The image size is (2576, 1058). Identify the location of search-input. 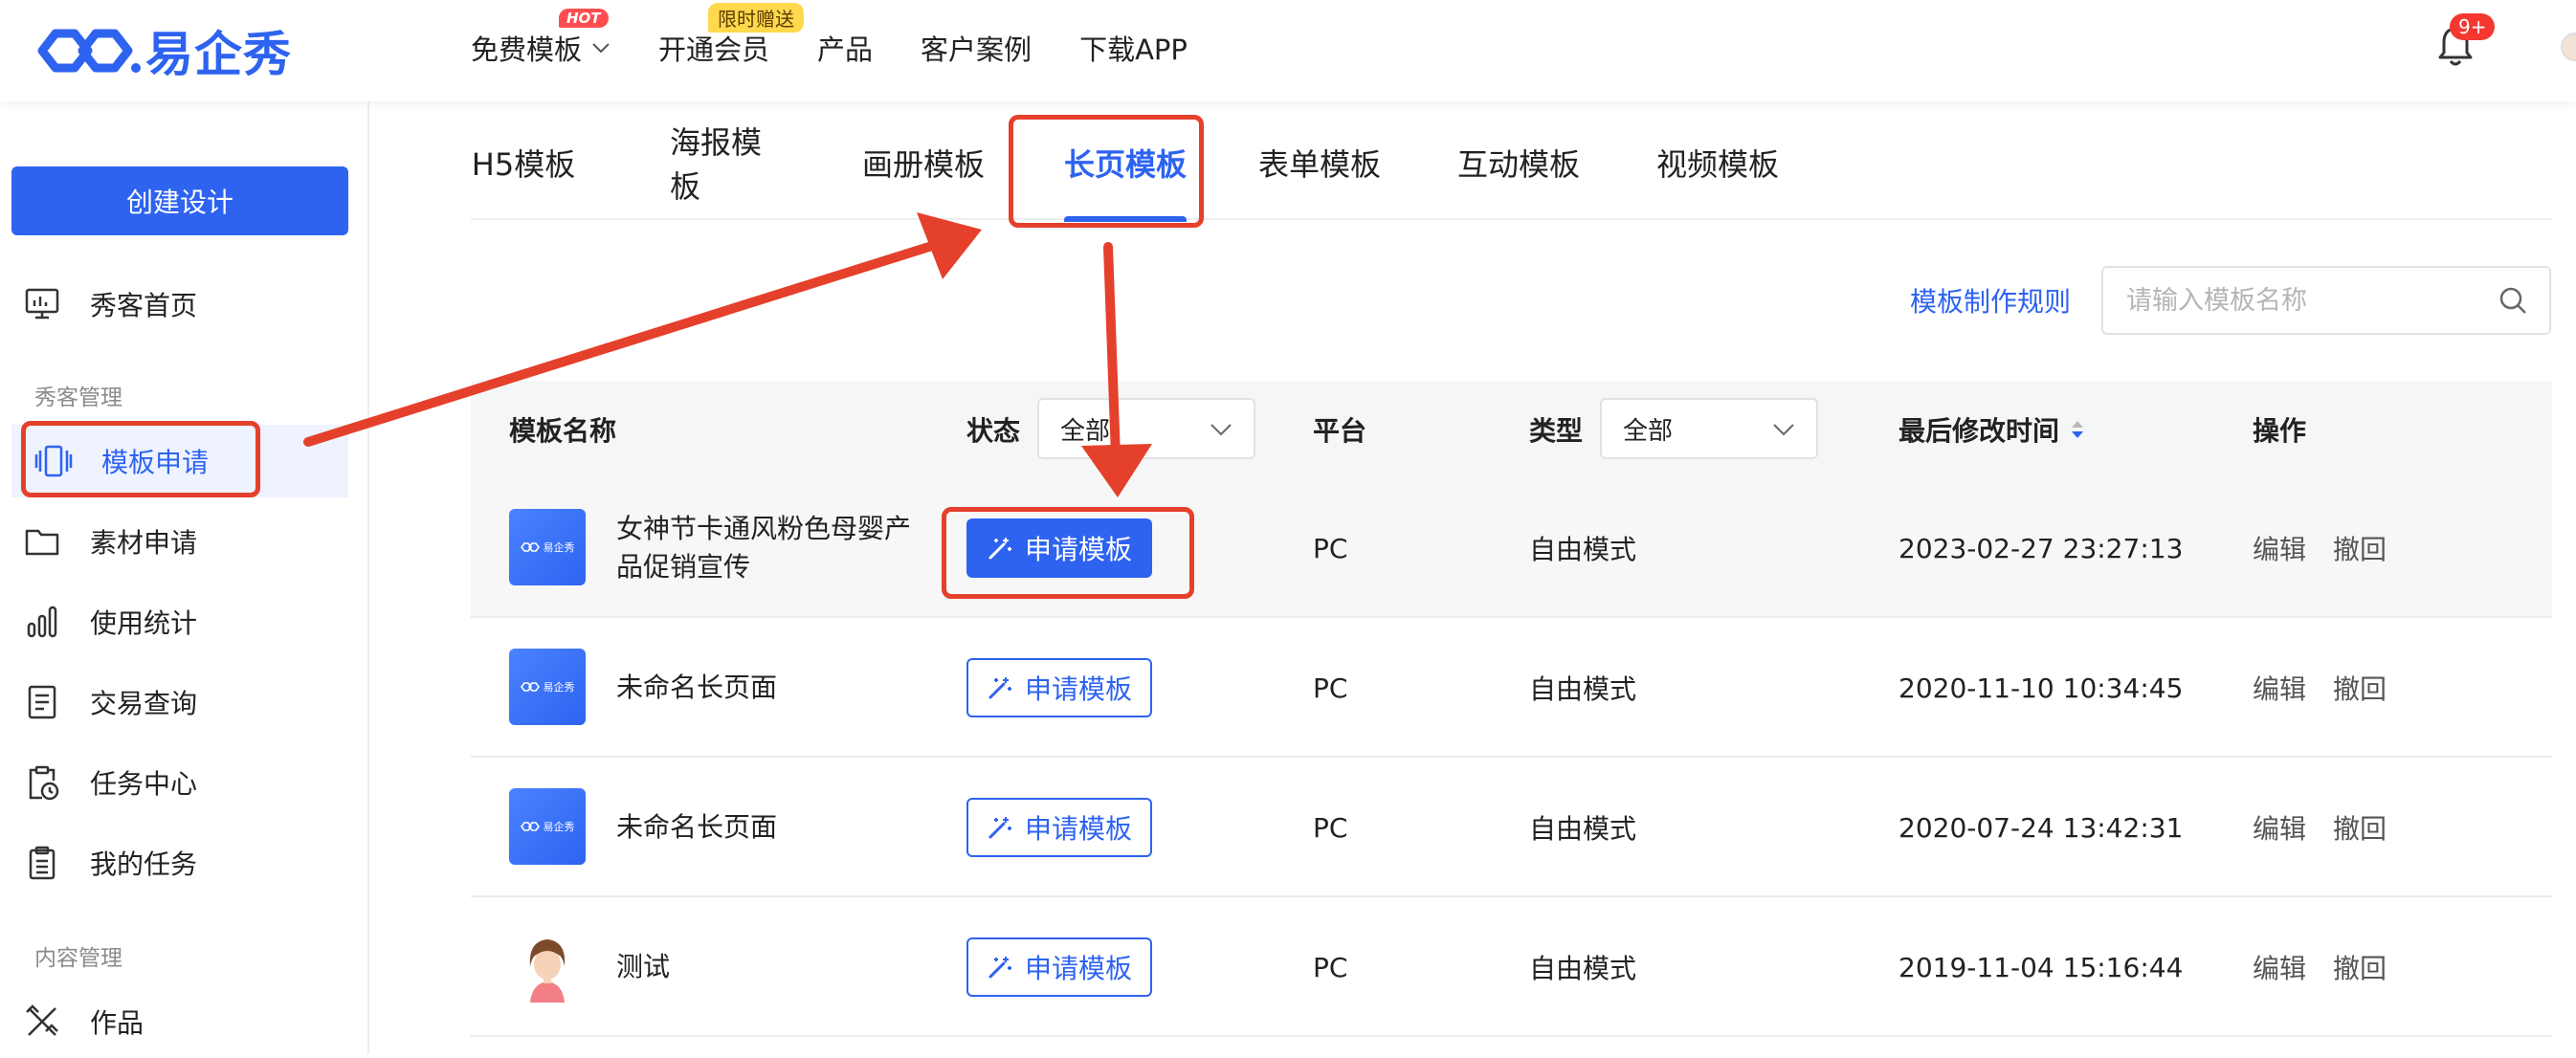
(2300, 300).